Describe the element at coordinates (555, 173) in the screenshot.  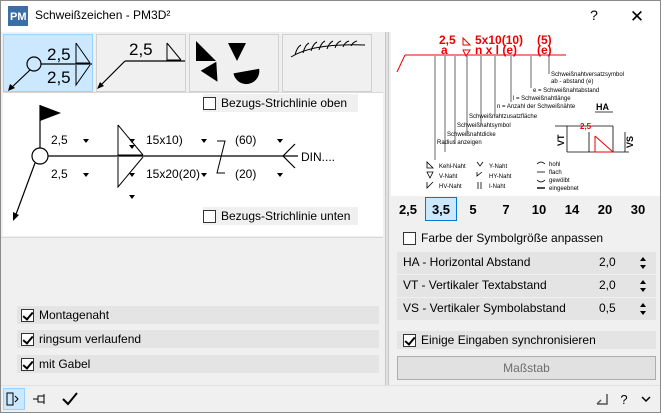
I see `legend-item: flach` at that location.